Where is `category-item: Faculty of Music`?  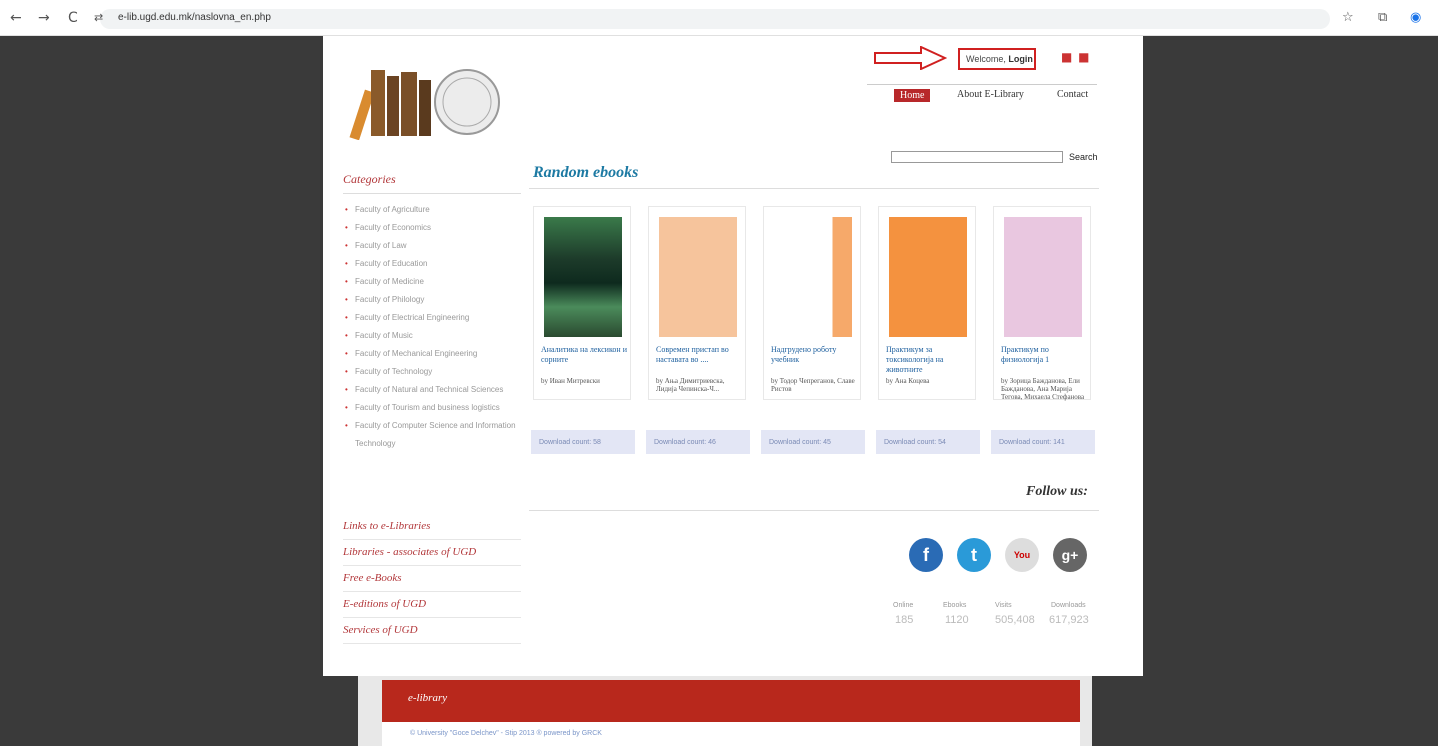
category-item: Faculty of Music is located at coordinates (433, 336).